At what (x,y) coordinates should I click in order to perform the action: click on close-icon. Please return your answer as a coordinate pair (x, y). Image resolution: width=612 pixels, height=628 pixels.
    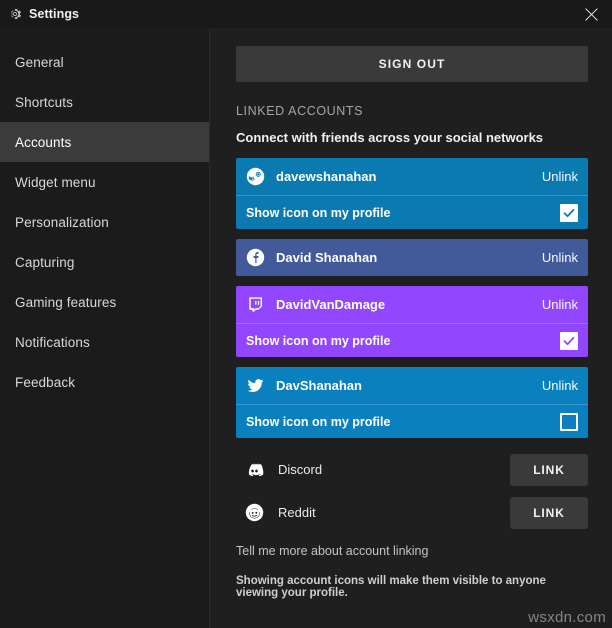
    Looking at the image, I should click on (591, 14).